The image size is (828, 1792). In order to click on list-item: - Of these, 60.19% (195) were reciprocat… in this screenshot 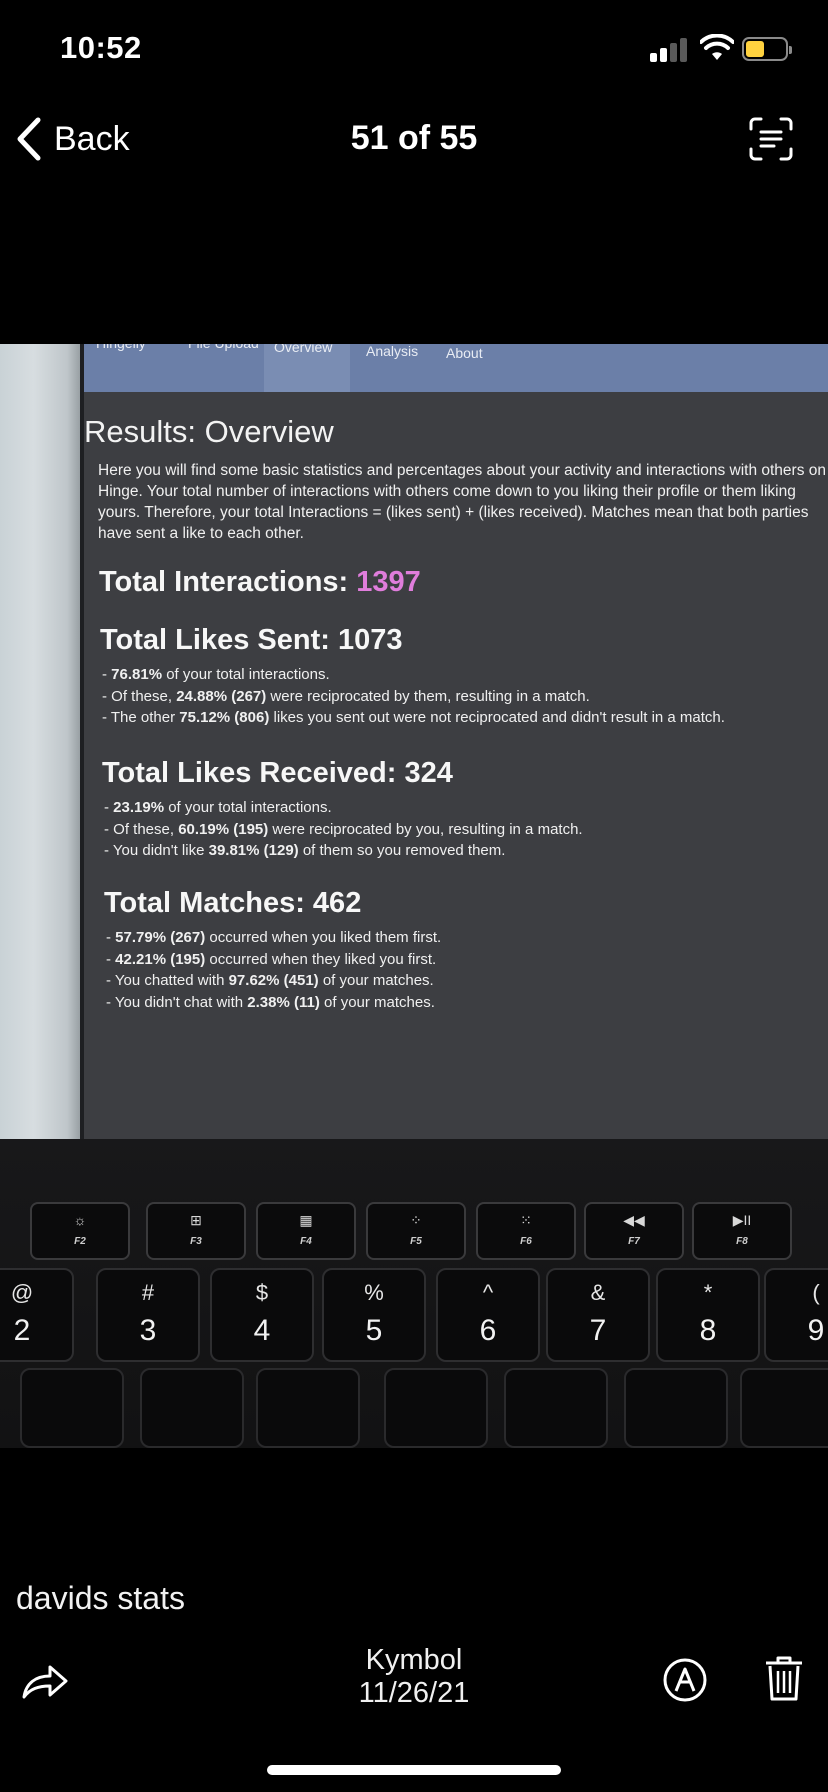, I will do `click(343, 829)`.